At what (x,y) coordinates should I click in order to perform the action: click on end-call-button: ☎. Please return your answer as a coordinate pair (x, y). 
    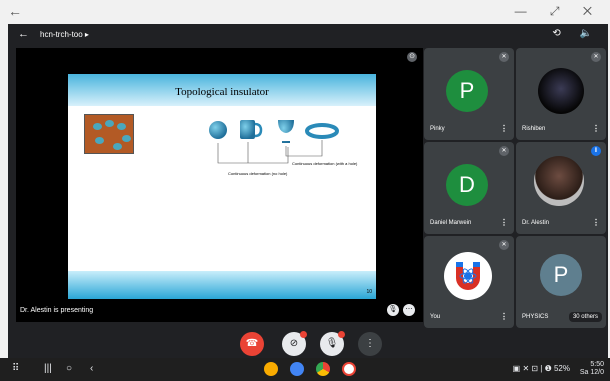
    Looking at the image, I should click on (252, 344).